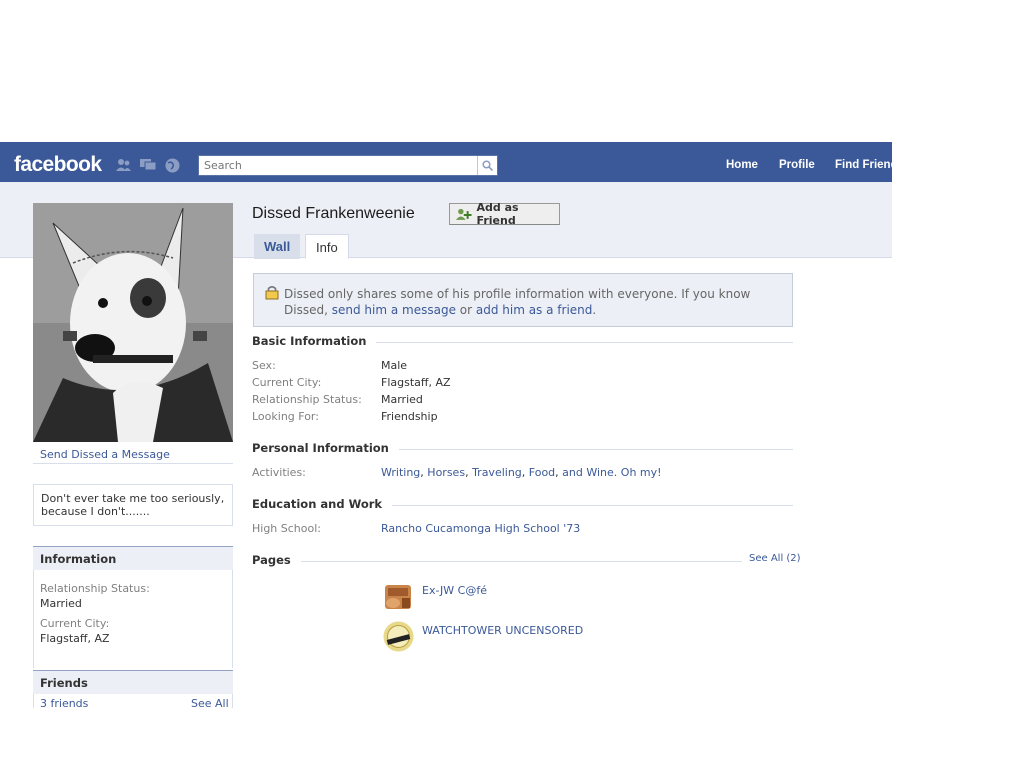 Image resolution: width=1024 pixels, height=768 pixels. Describe the element at coordinates (287, 382) in the screenshot. I see `current-city-label: Current City:` at that location.